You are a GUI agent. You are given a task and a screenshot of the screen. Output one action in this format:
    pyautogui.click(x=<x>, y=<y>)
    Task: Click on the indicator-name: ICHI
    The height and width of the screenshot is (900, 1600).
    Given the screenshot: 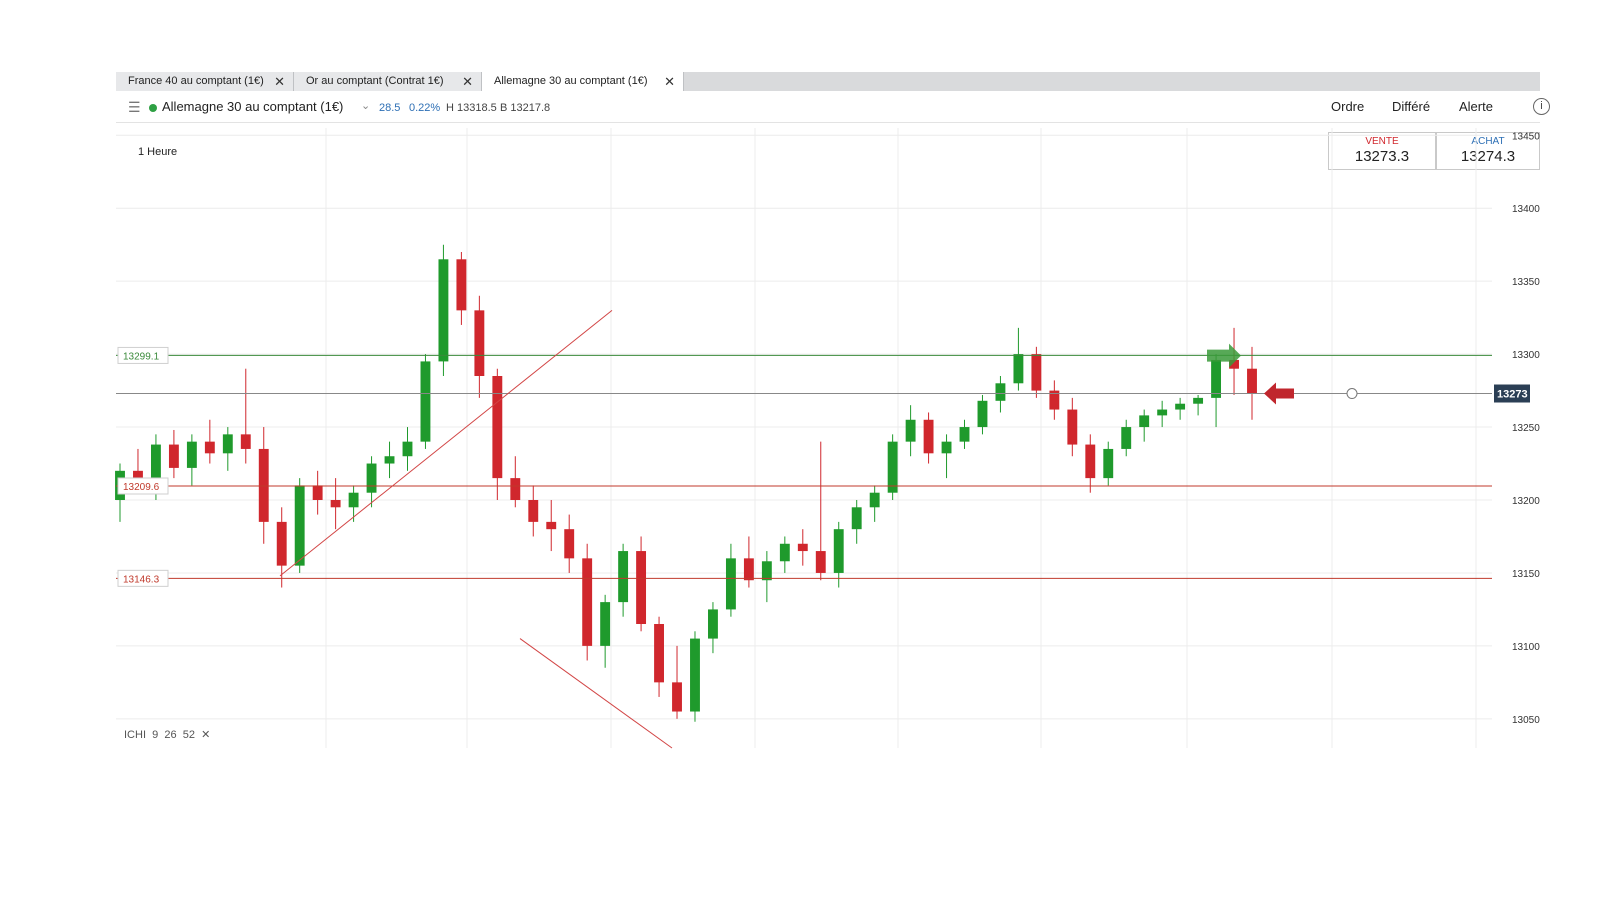 What is the action you would take?
    pyautogui.click(x=135, y=735)
    